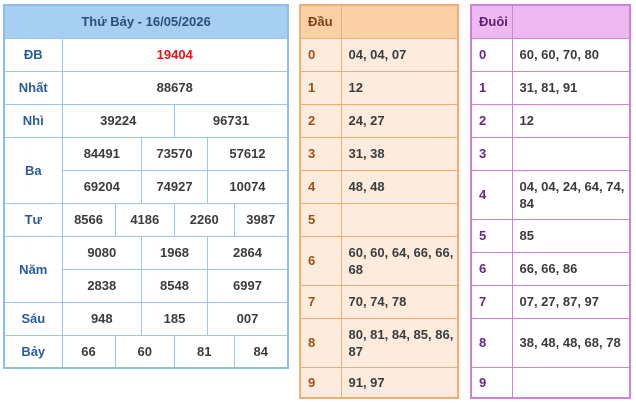  I want to click on prize-value-tu: 4186, so click(145, 219).